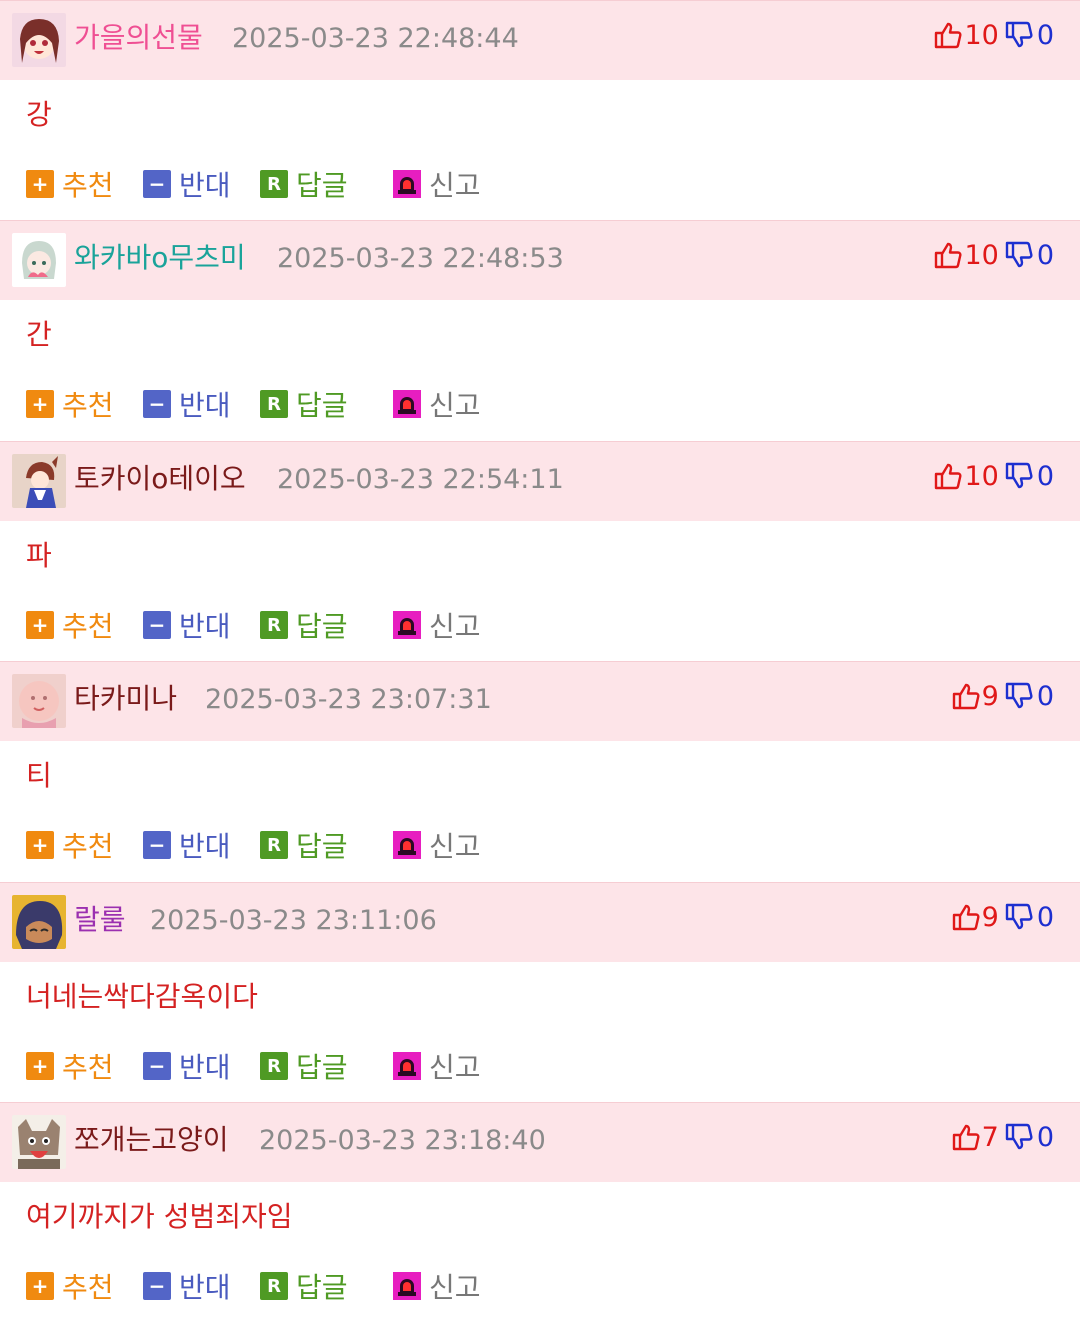 The image size is (1080, 1323). I want to click on comment-date: 2025-03-23 23:07:31, so click(348, 699).